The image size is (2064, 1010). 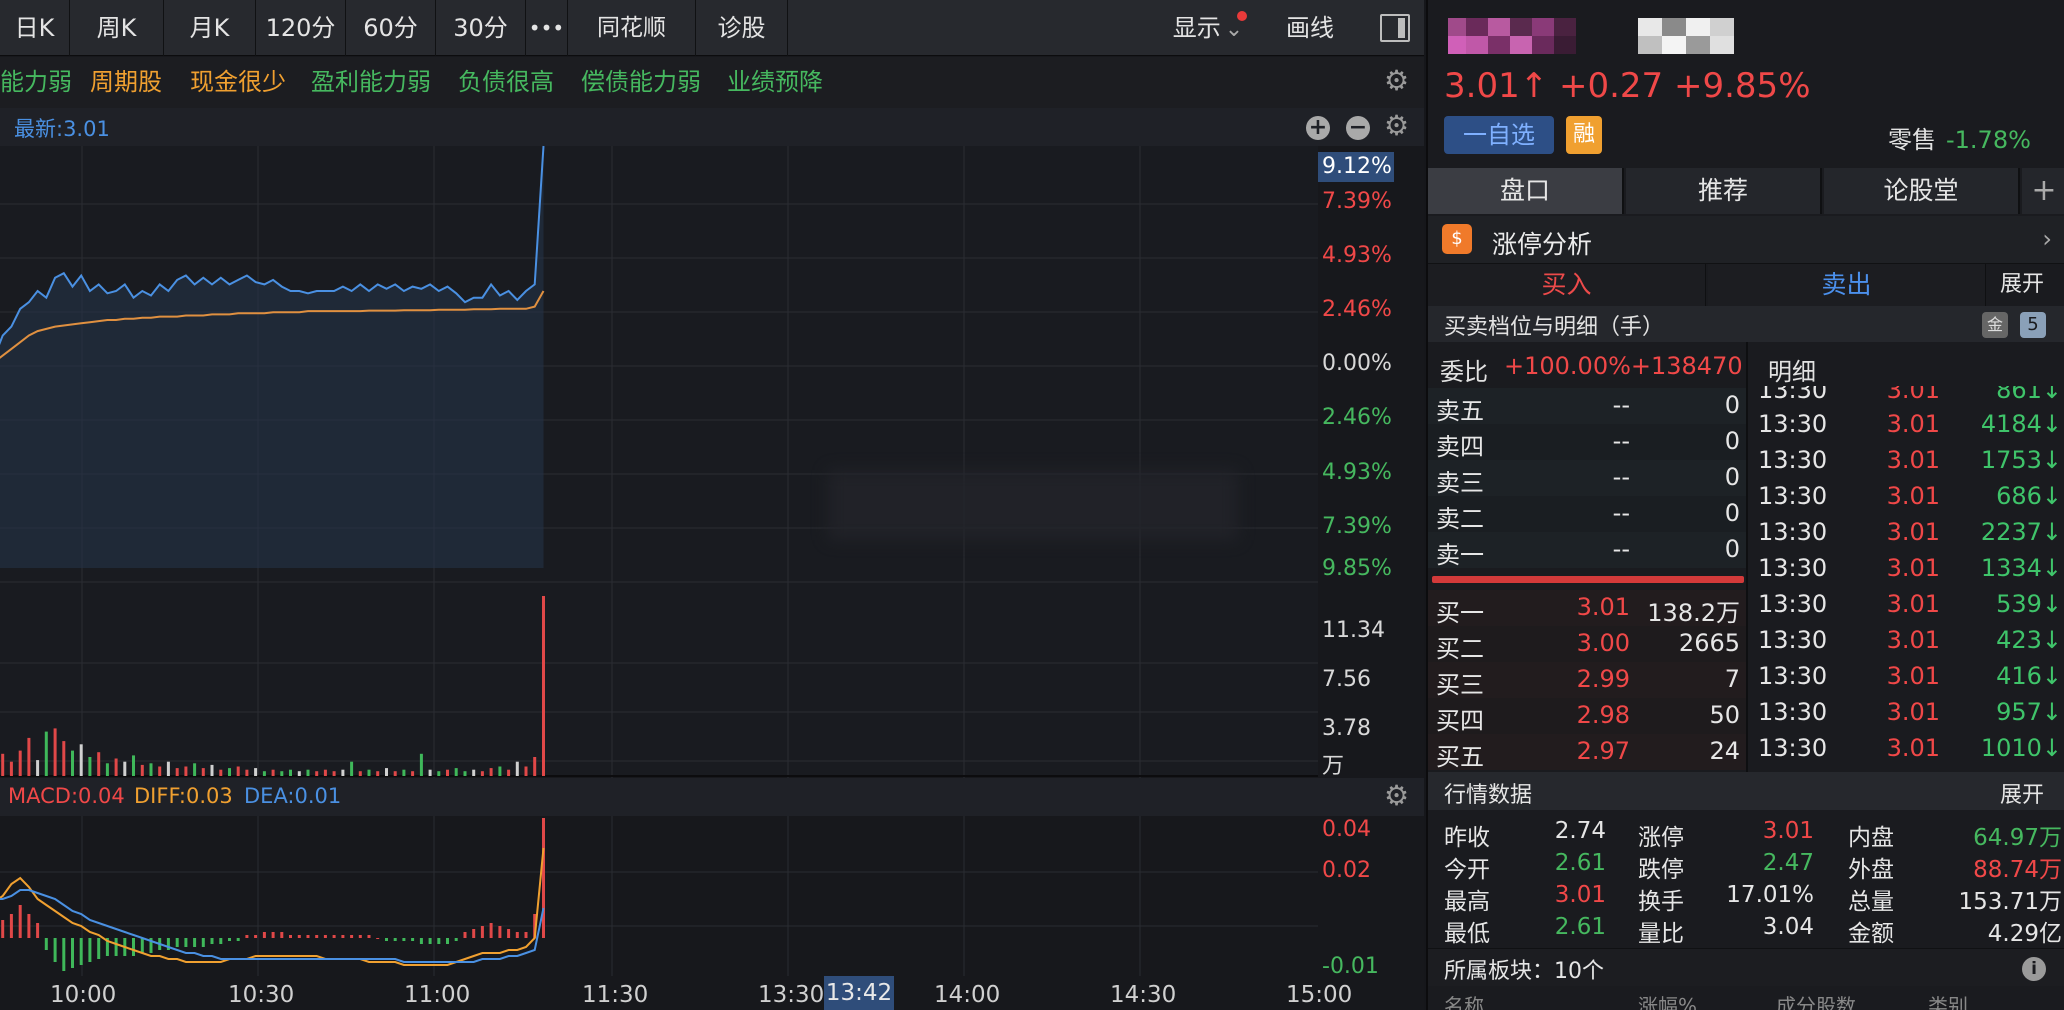 What do you see at coordinates (1959, 137) in the screenshot?
I see `sector-change: 零售 -1.78%` at bounding box center [1959, 137].